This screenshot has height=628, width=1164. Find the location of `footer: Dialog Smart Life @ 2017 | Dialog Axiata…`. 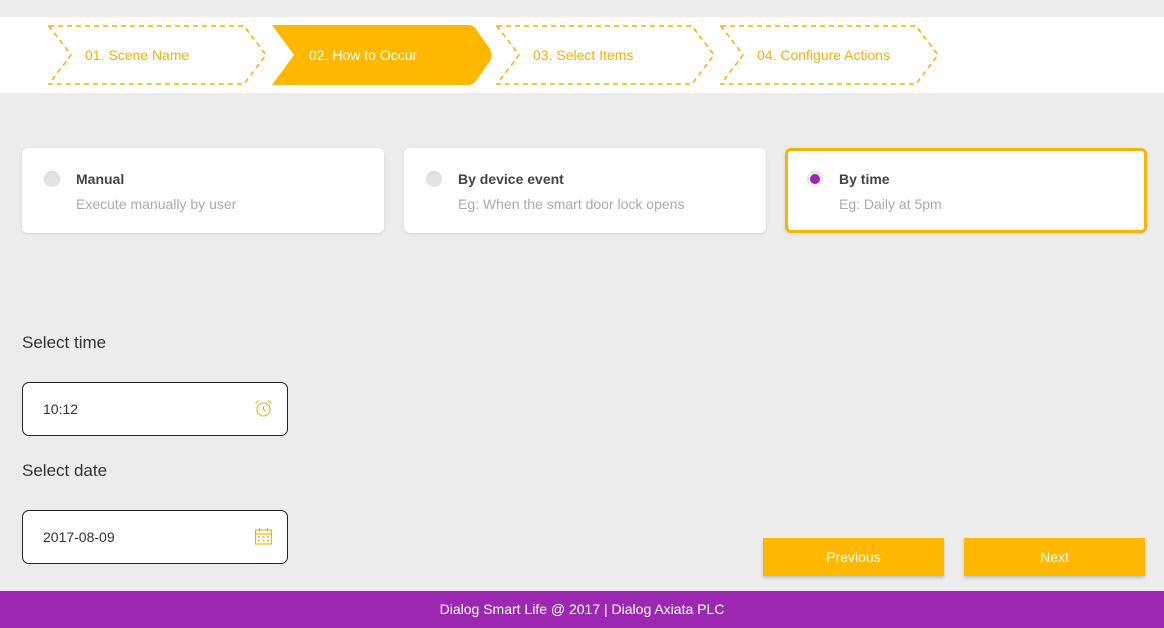

footer: Dialog Smart Life @ 2017 | Dialog Axiata… is located at coordinates (582, 609).